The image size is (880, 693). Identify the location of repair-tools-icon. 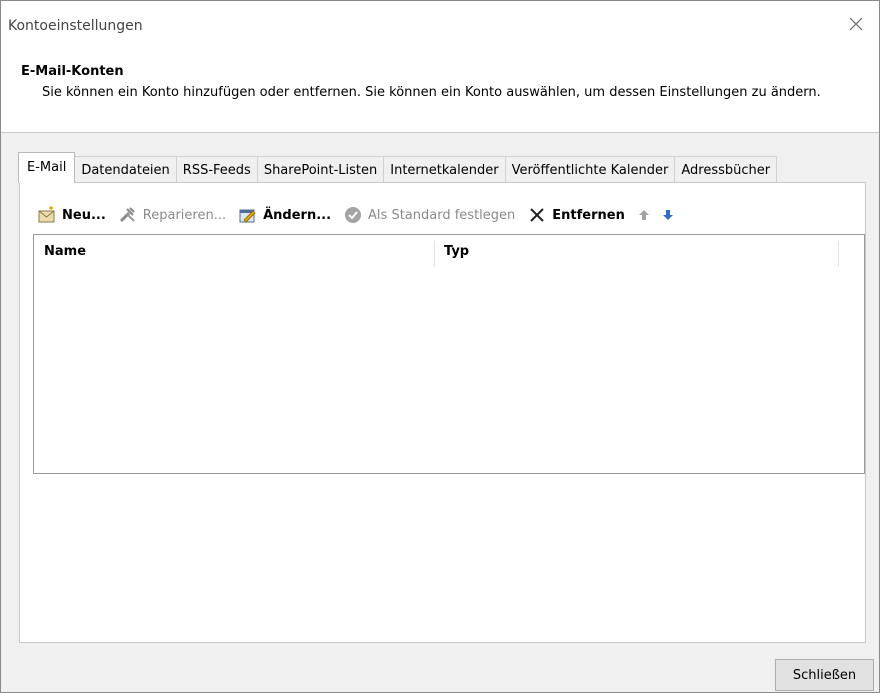
(128, 215).